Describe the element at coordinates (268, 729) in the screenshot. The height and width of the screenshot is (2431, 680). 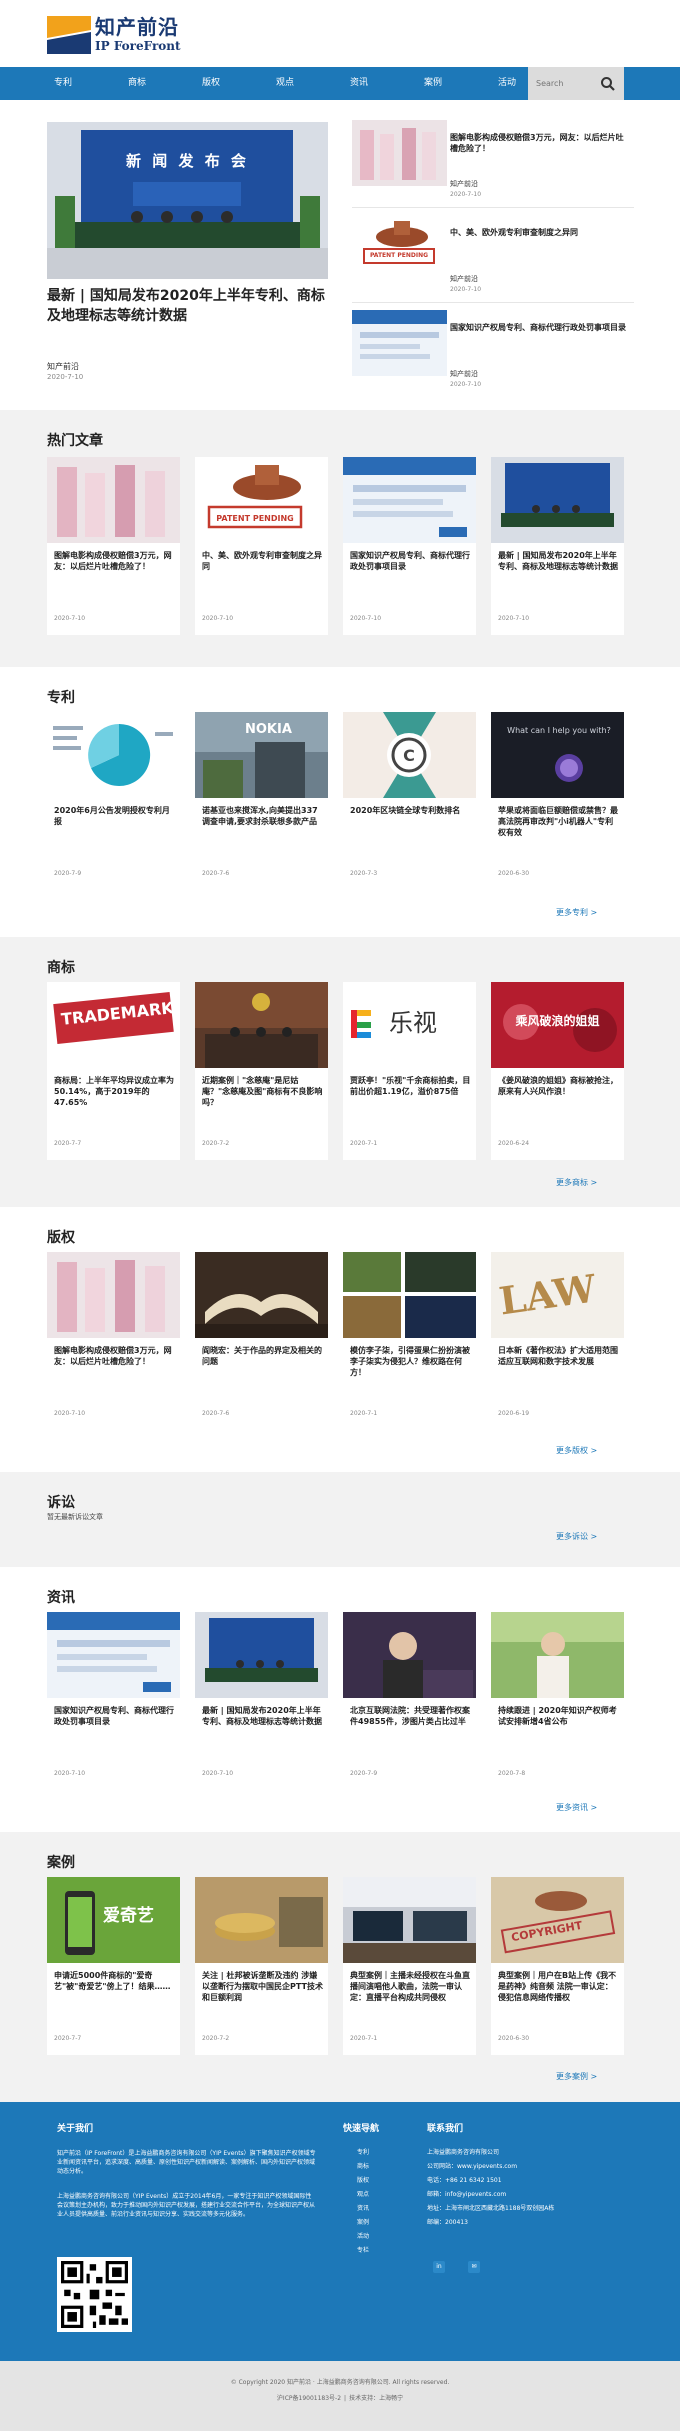
I see `card-image-text: NOKIA` at that location.